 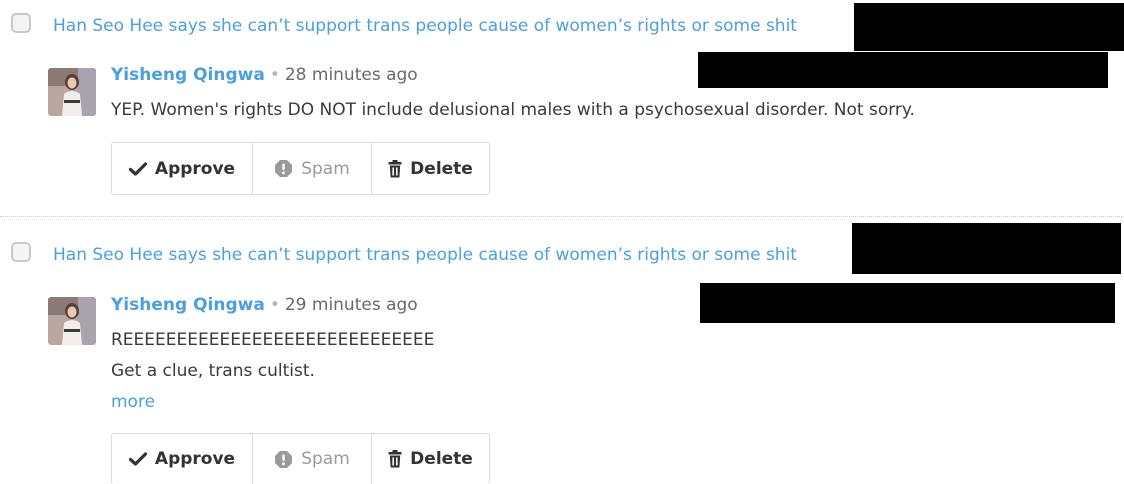 I want to click on comment-meta: Yisheng Qingwa • 28 minutes ago, so click(x=264, y=75).